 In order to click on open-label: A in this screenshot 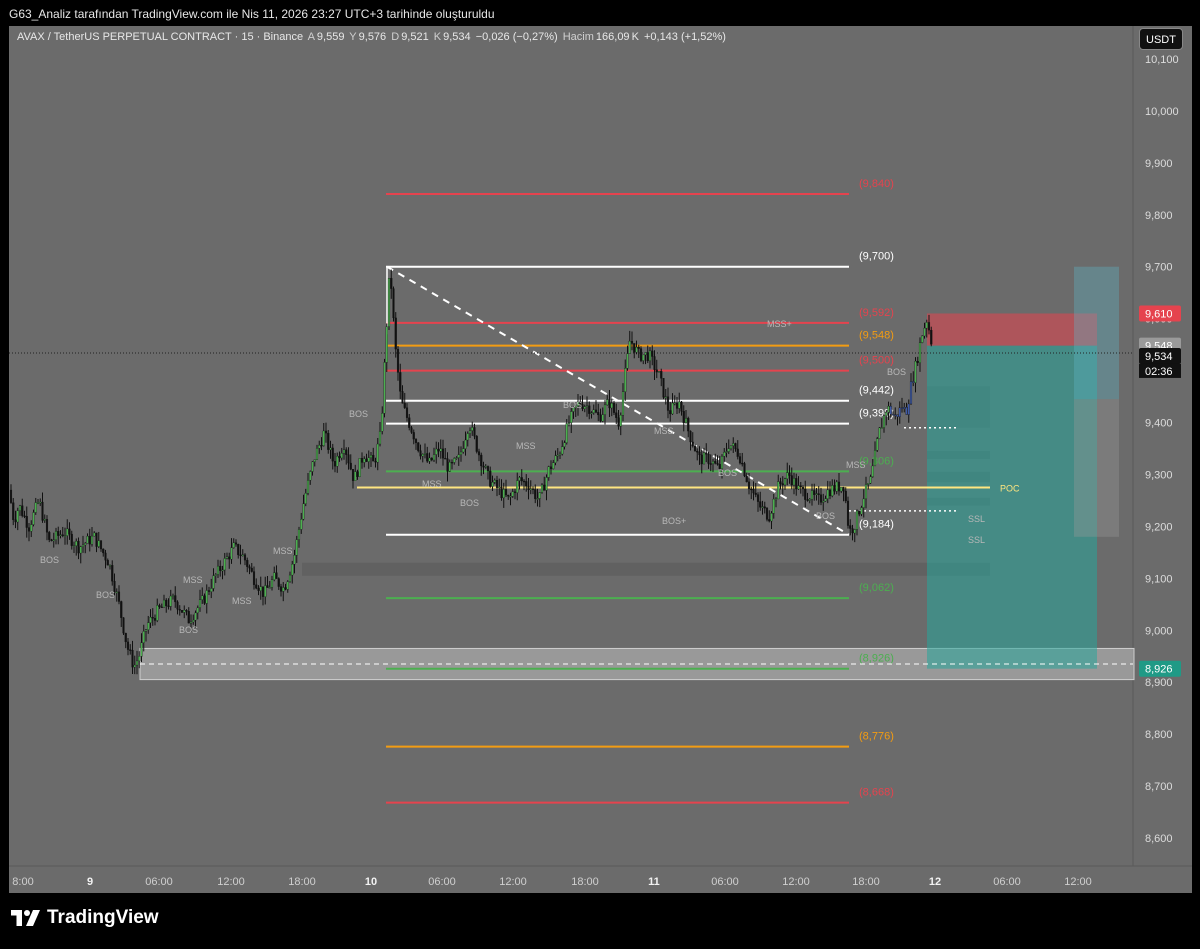, I will do `click(311, 37)`.